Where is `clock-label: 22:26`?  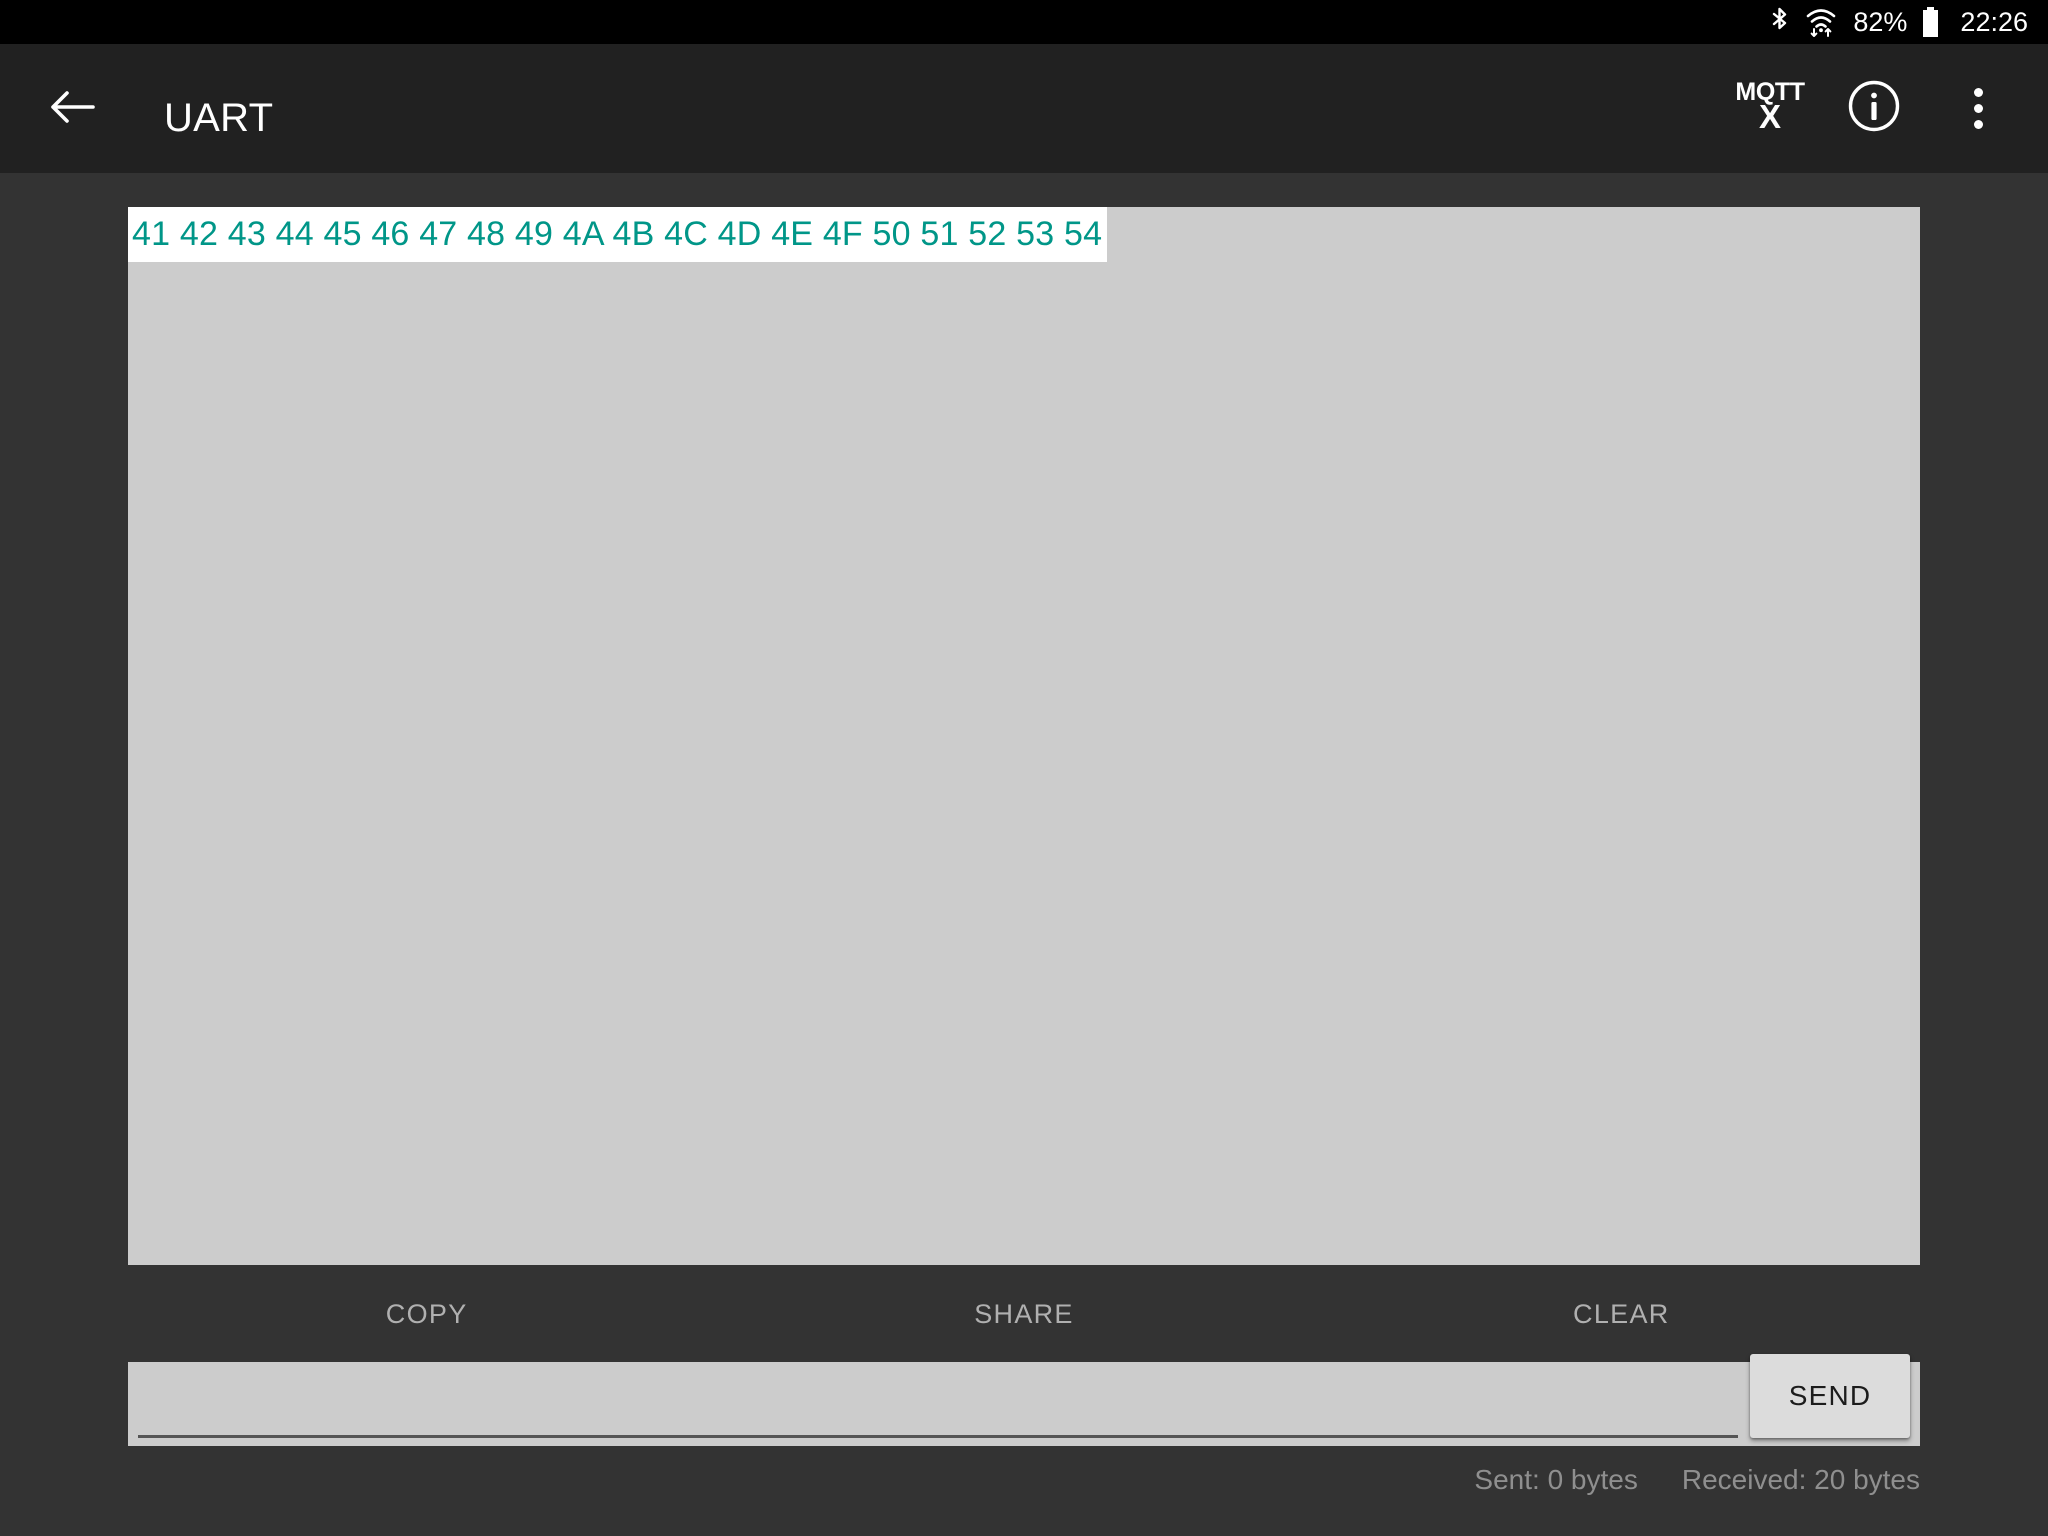
clock-label: 22:26 is located at coordinates (1994, 21).